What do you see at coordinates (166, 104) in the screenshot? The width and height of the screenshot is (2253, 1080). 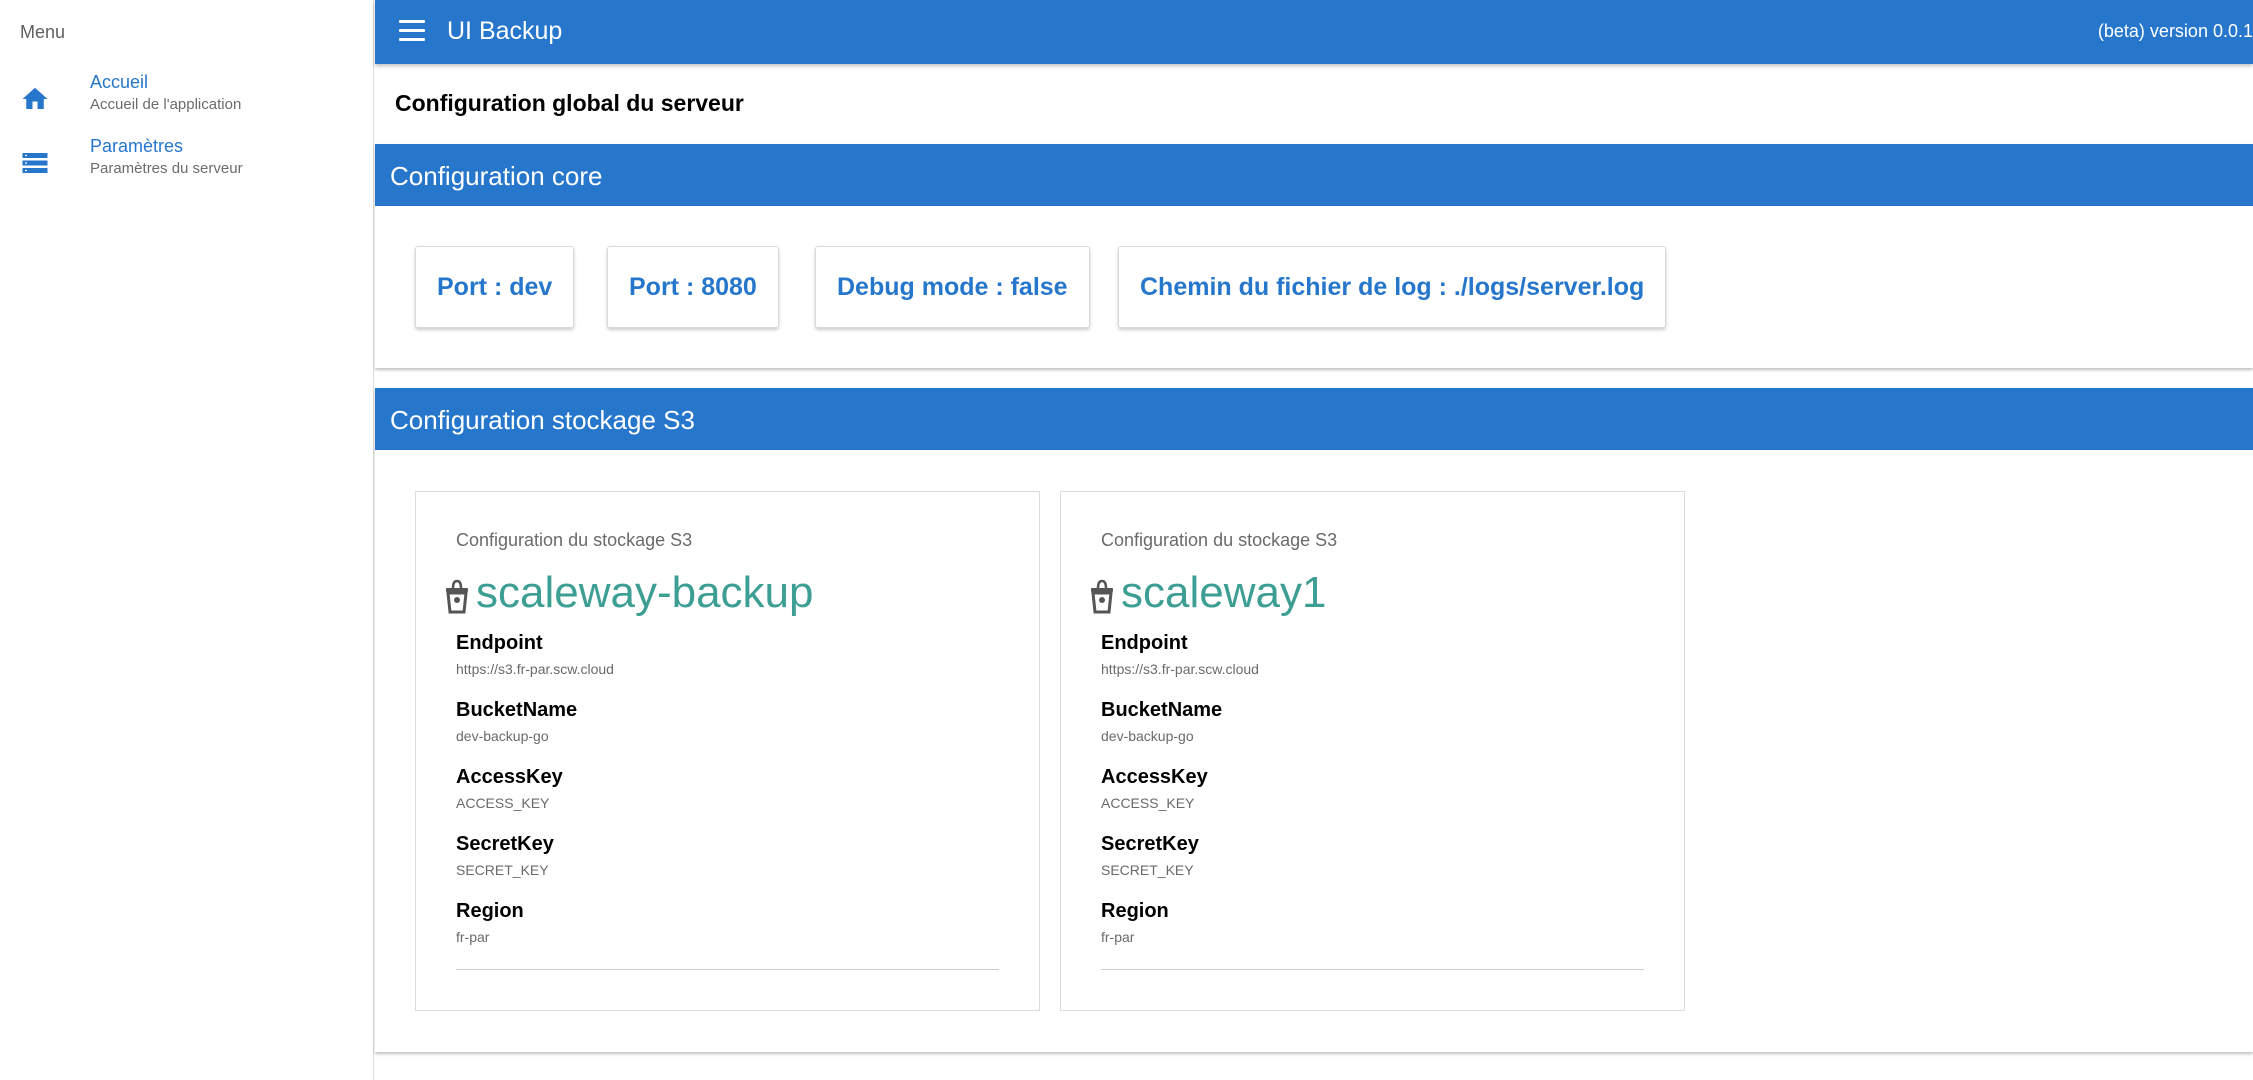 I see `sidebar-item-subtitle: Accueil de l'application` at bounding box center [166, 104].